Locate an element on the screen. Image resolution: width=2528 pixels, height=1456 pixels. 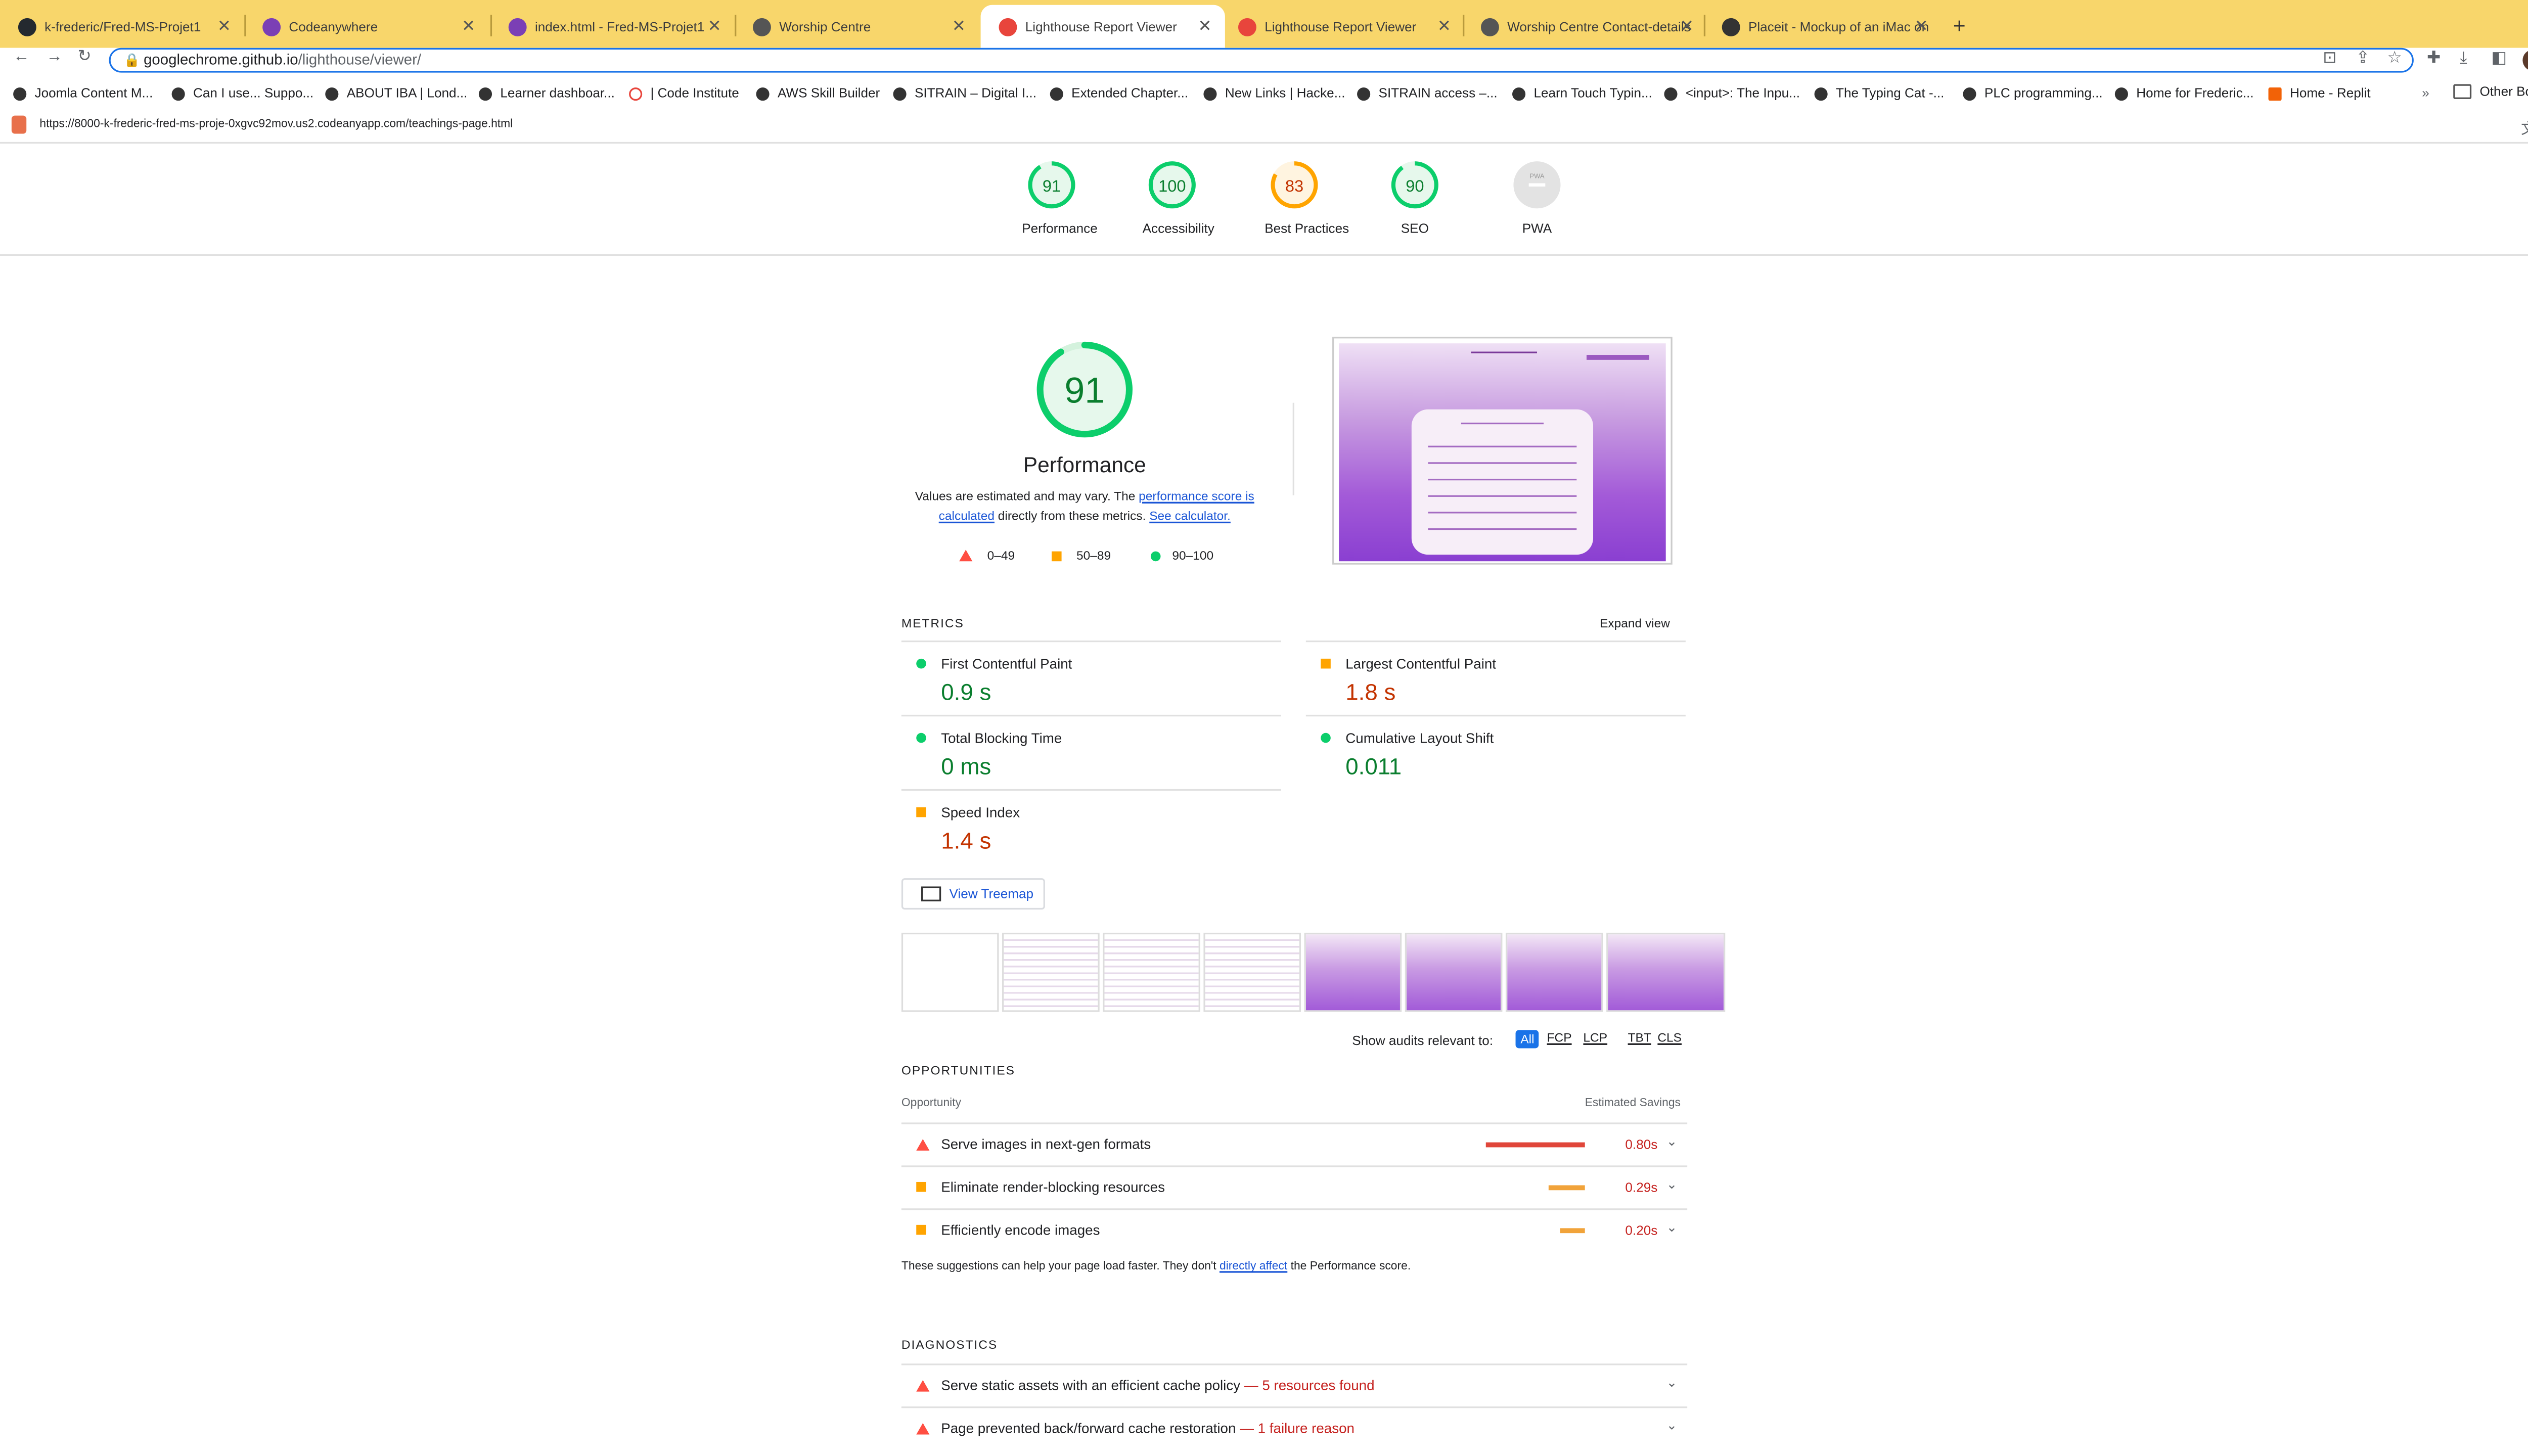
address-bar is located at coordinates (1262, 60).